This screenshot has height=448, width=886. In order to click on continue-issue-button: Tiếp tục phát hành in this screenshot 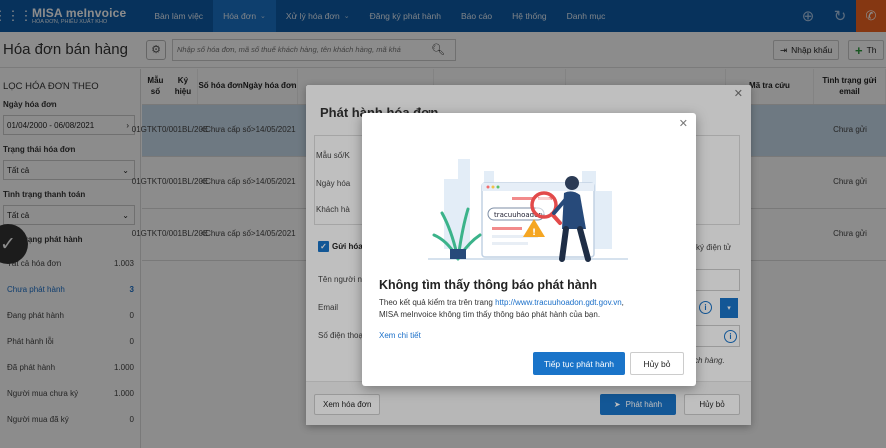, I will do `click(579, 363)`.